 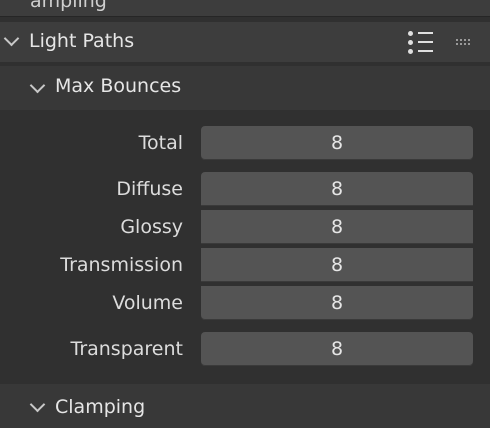 What do you see at coordinates (245, 42) in the screenshot?
I see `light-paths-panel-header: Light Paths` at bounding box center [245, 42].